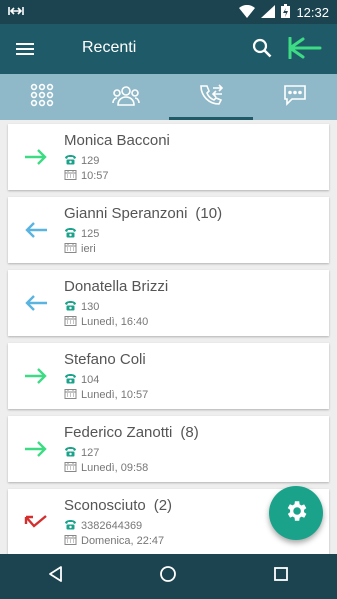  I want to click on phone-line: 127, so click(81, 453).